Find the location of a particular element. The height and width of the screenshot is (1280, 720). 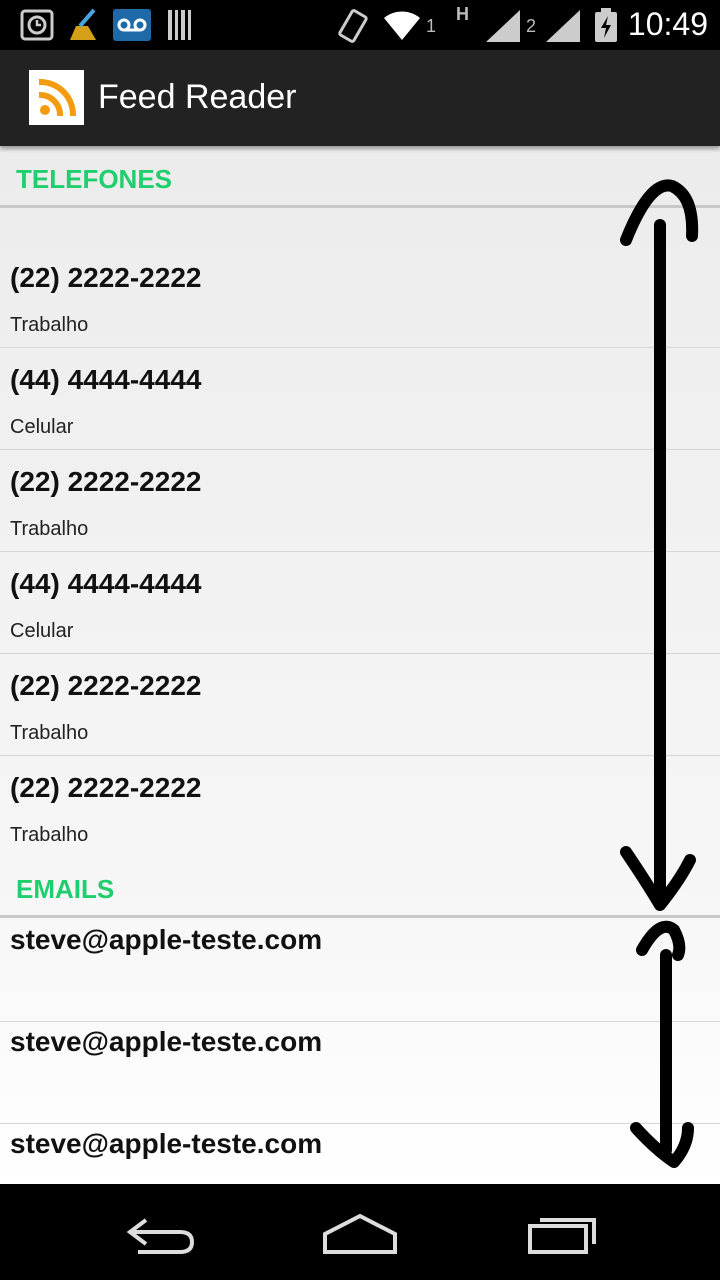

rotate-icon is located at coordinates (353, 26).